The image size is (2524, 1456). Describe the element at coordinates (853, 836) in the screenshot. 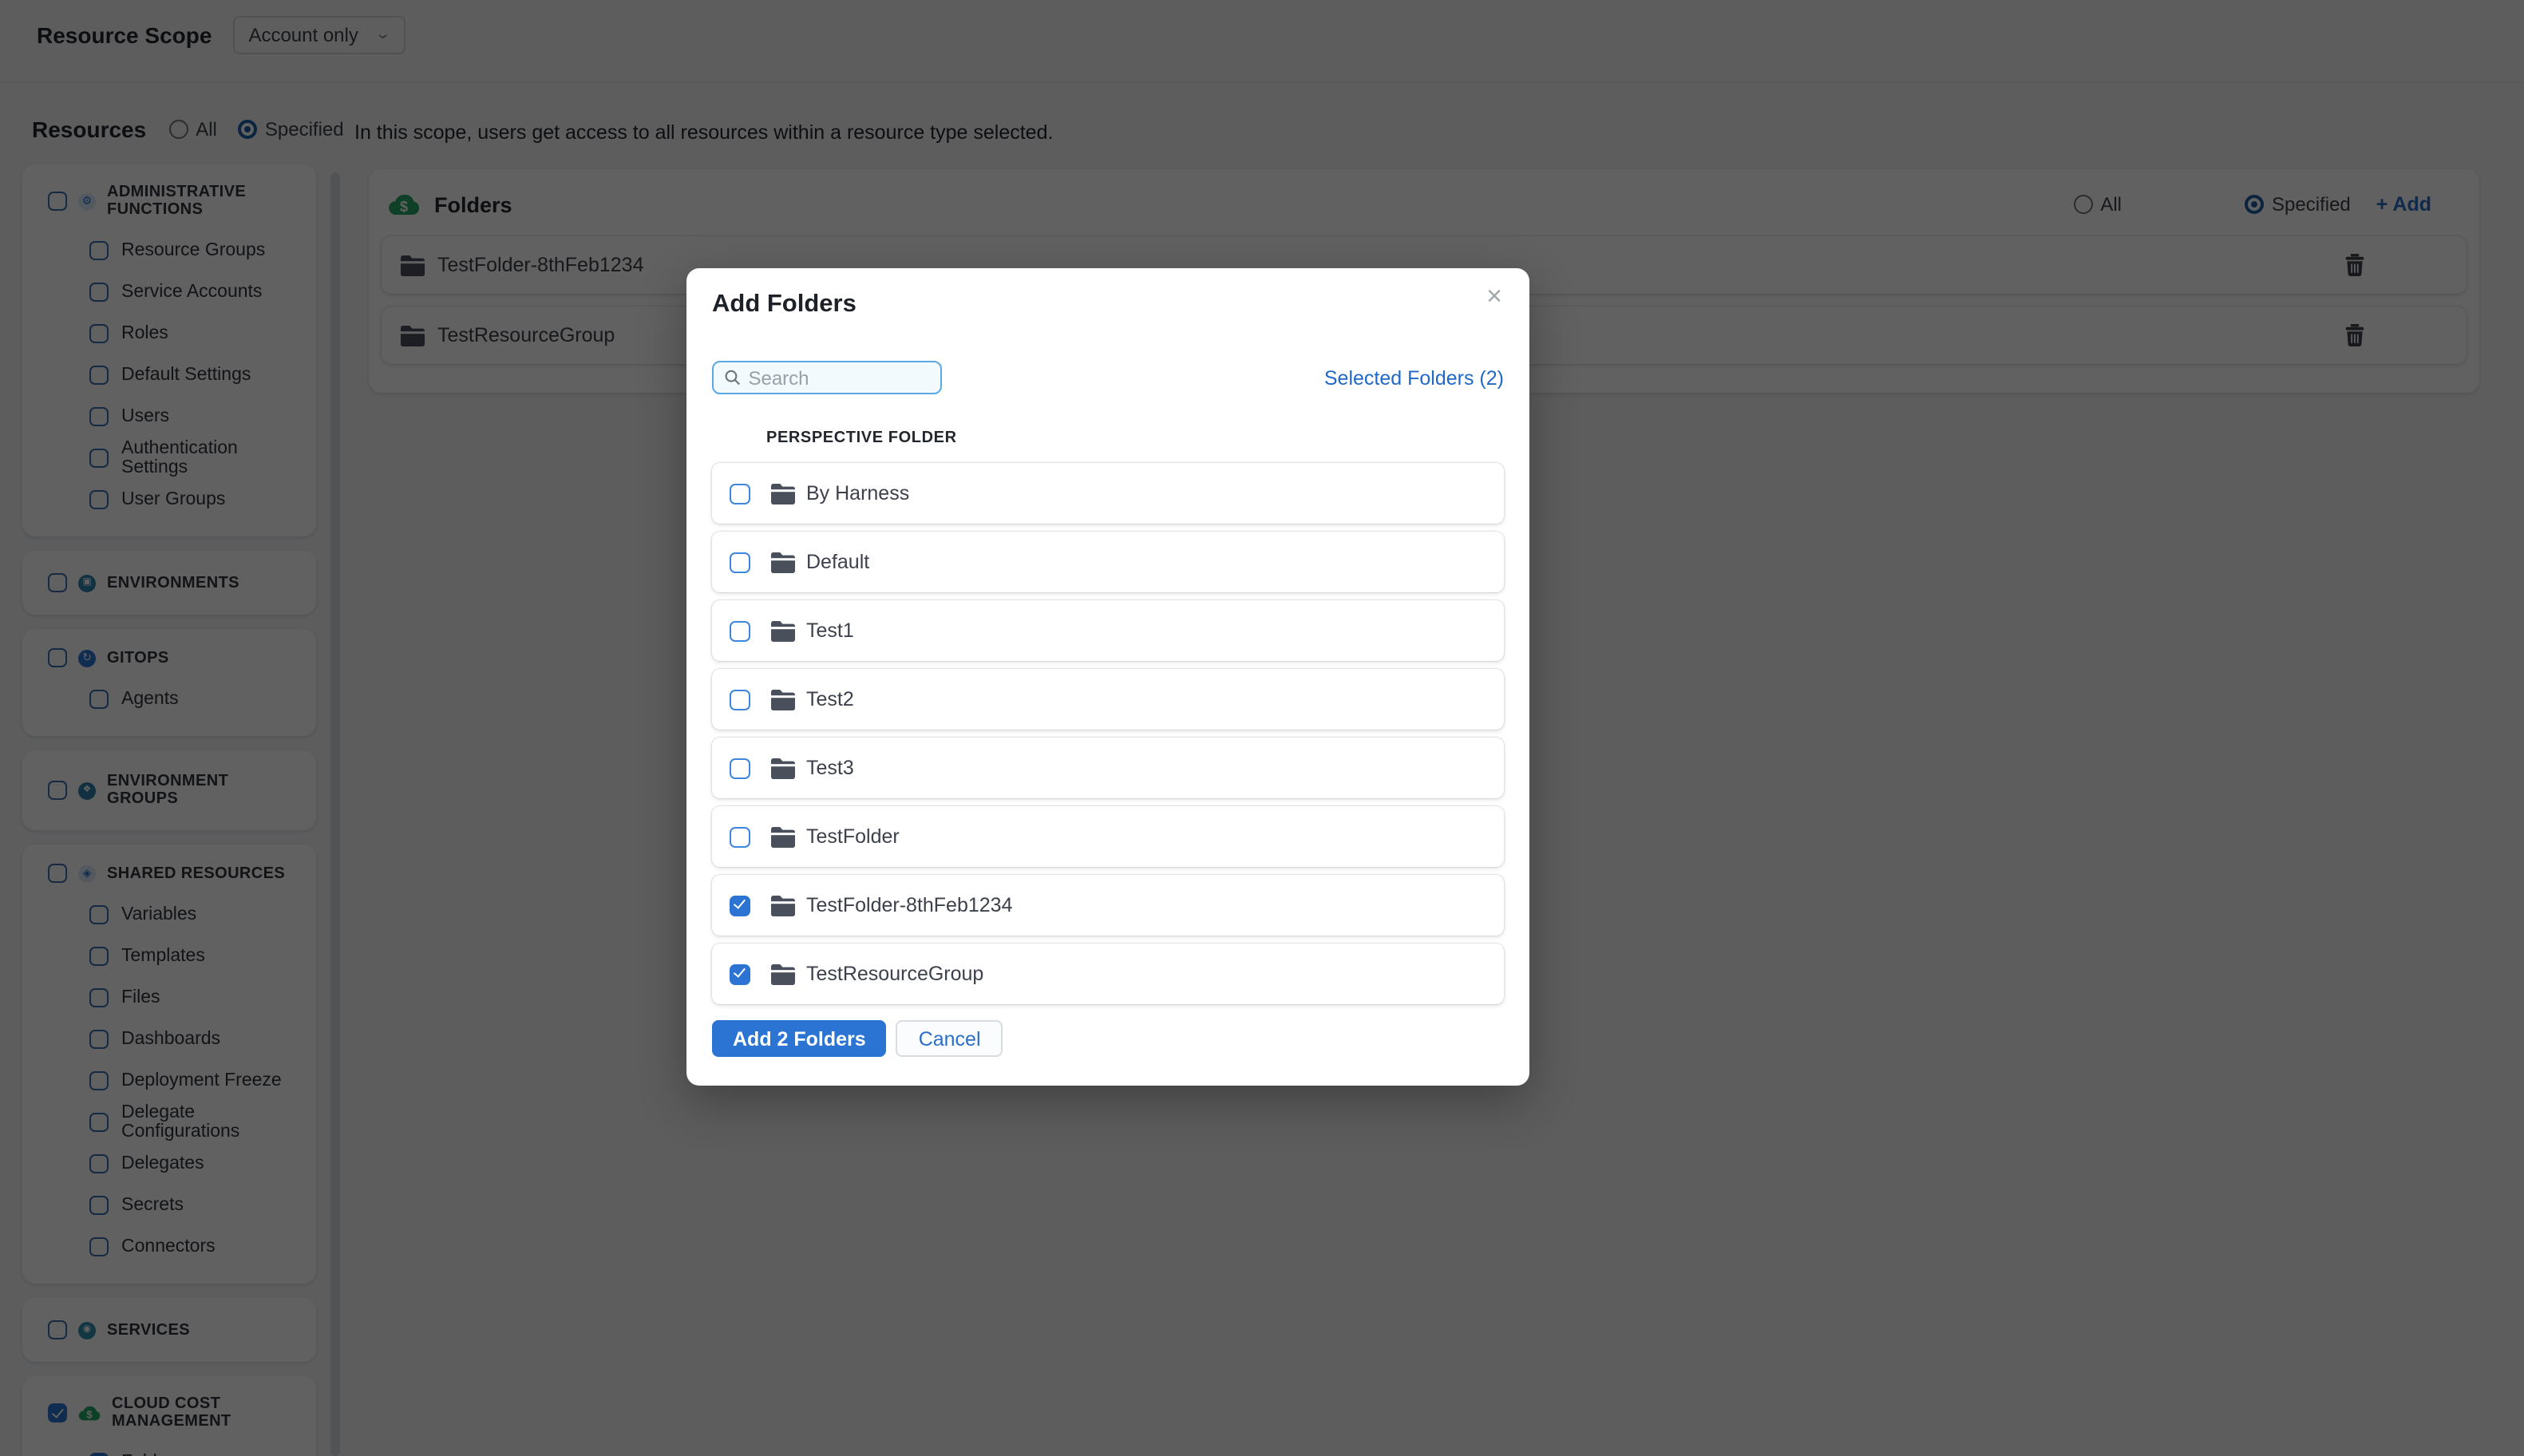

I see `folder-option-label: TestFolder` at that location.